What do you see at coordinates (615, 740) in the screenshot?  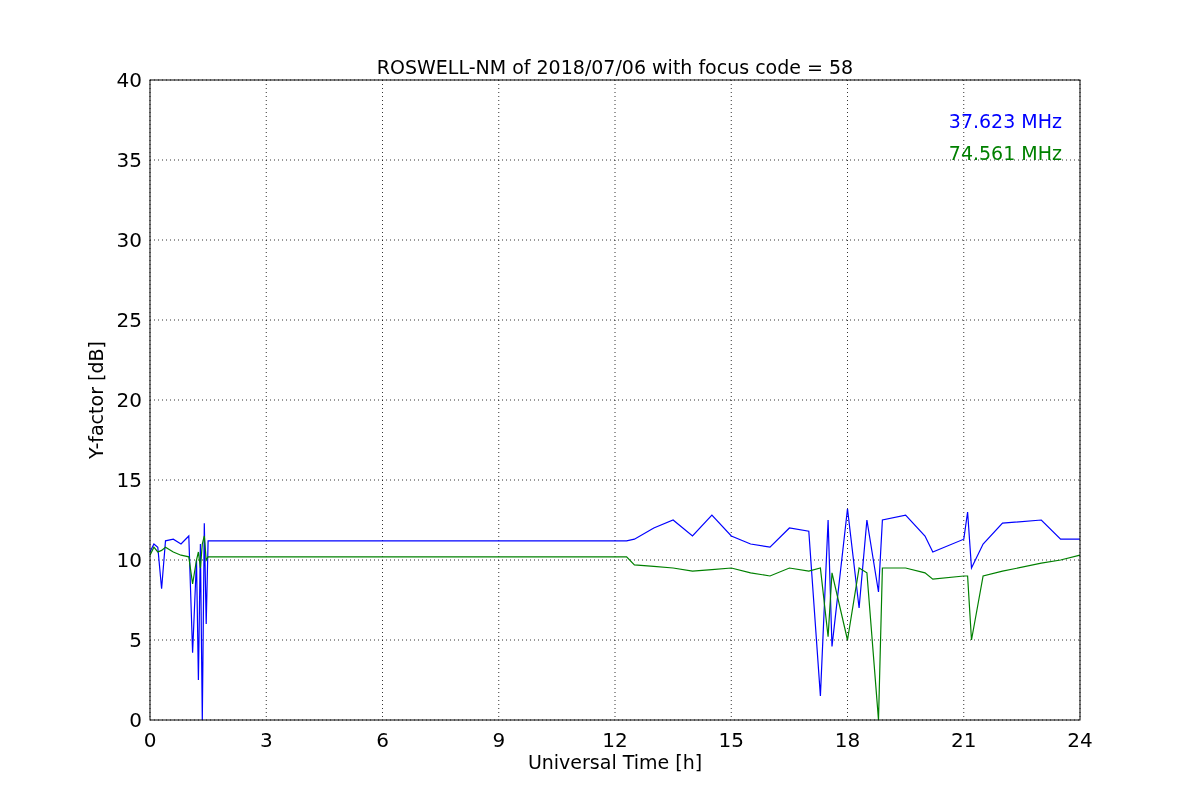 I see `x-tick-label: 12` at bounding box center [615, 740].